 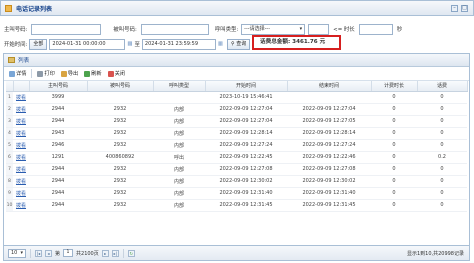 What do you see at coordinates (246, 86) in the screenshot?
I see `column-header-start: 开始时间` at bounding box center [246, 86].